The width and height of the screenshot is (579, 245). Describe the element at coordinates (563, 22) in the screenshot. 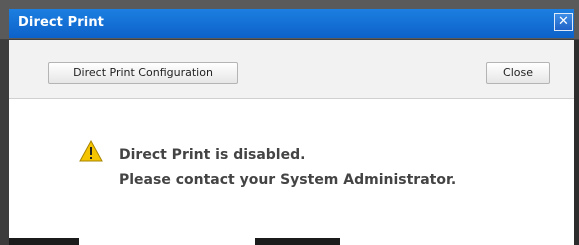

I see `close-icon: ✕` at that location.